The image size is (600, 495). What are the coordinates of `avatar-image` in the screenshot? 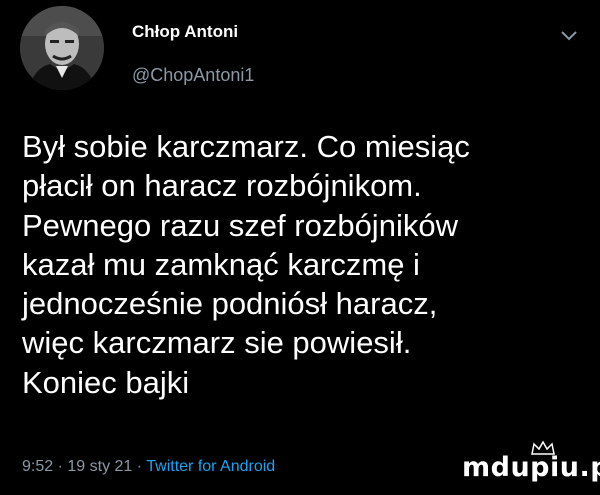 It's located at (62, 48).